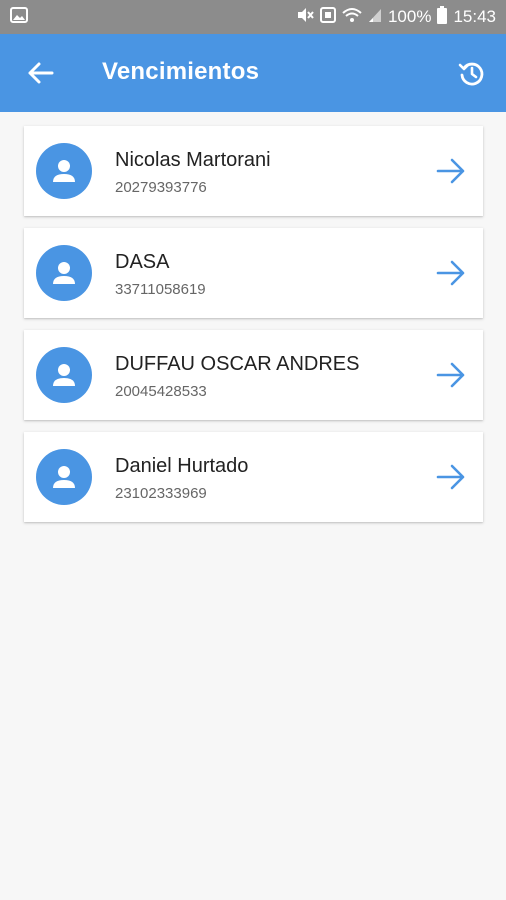 This screenshot has height=900, width=506. Describe the element at coordinates (352, 17) in the screenshot. I see `wifi-icon` at that location.